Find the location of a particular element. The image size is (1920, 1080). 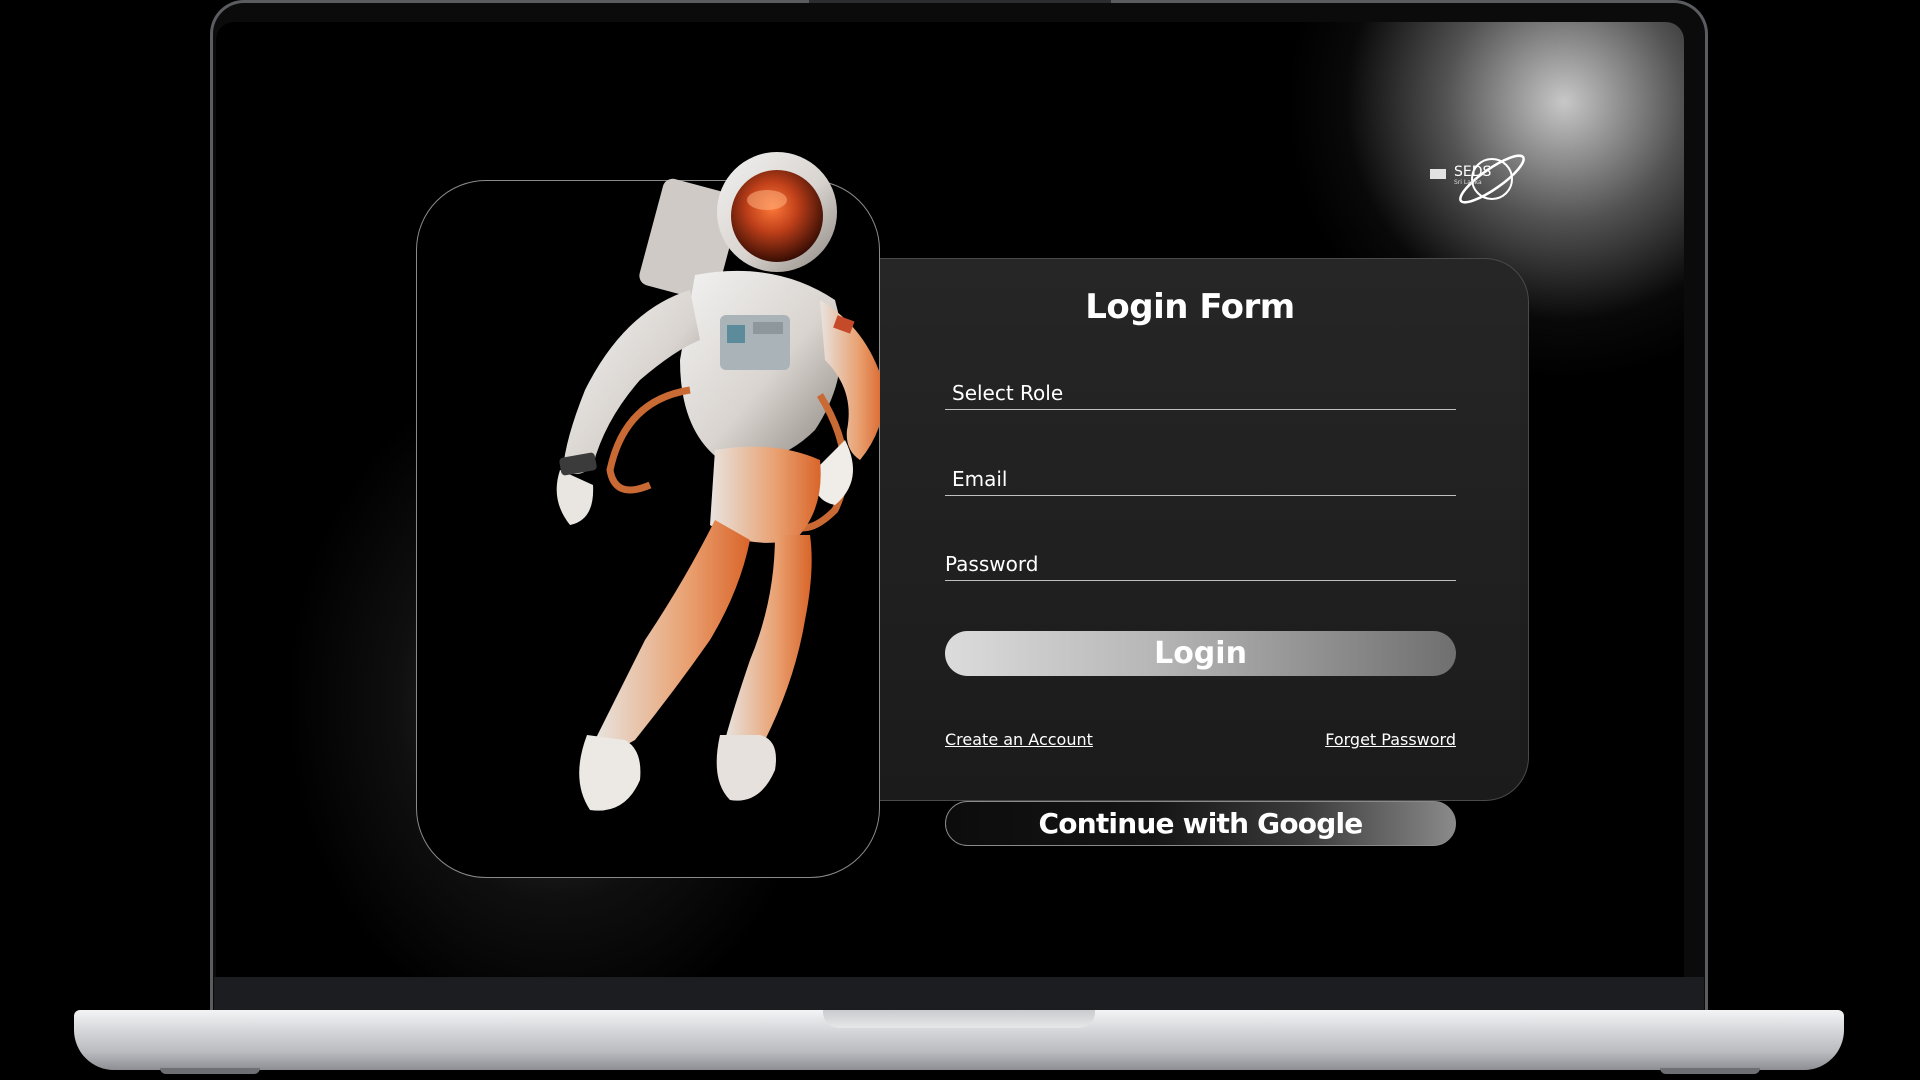

logo-sub: Sri Lanka is located at coordinates (1468, 182).